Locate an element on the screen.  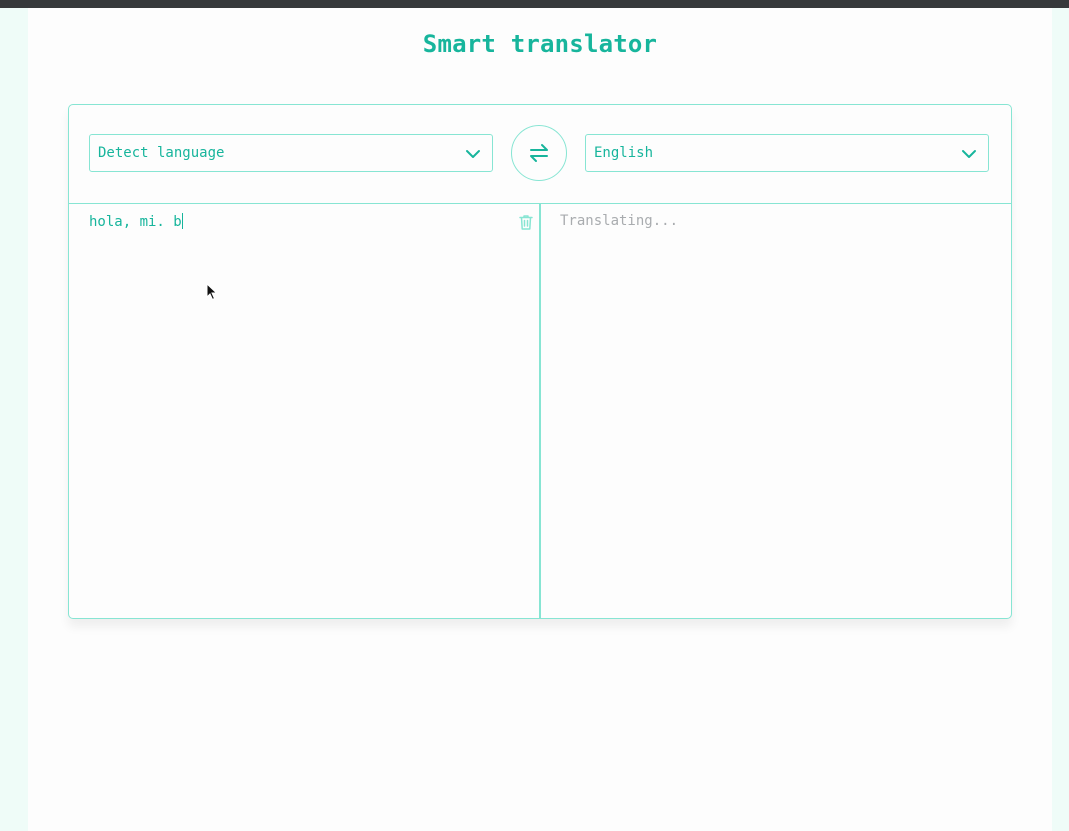
trash-icon is located at coordinates (526, 222).